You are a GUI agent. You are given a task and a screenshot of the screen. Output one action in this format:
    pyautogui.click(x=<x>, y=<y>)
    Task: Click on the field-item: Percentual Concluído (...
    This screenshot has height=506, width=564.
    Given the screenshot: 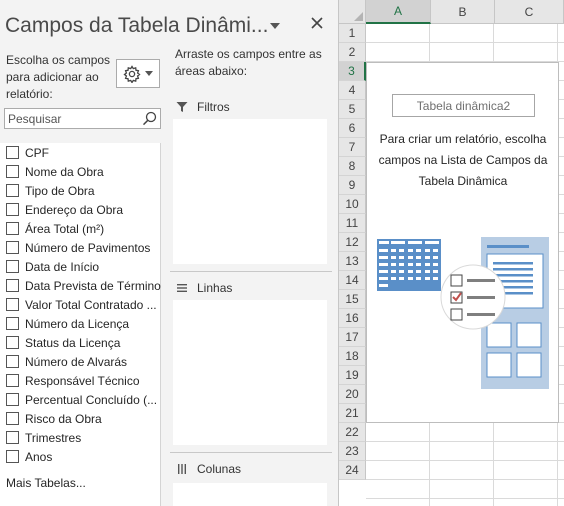 What is the action you would take?
    pyautogui.click(x=83, y=399)
    